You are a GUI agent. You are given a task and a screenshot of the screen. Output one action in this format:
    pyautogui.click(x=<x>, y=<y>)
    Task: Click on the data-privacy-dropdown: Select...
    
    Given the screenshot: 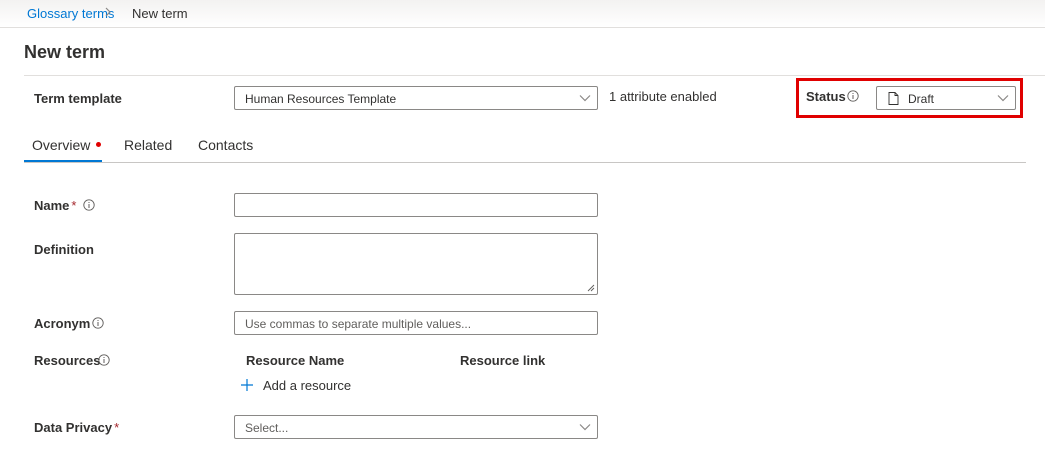 What is the action you would take?
    pyautogui.click(x=416, y=427)
    